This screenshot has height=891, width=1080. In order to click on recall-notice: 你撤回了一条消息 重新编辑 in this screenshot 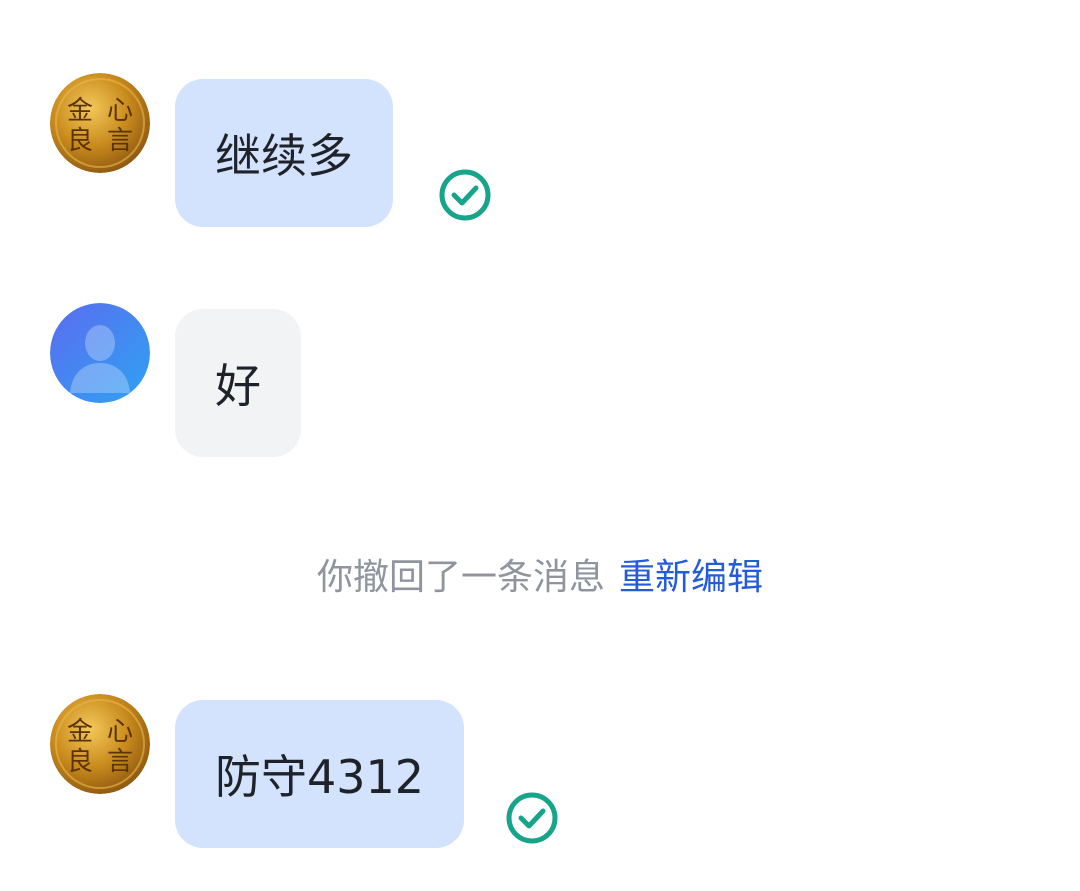, I will do `click(540, 578)`.